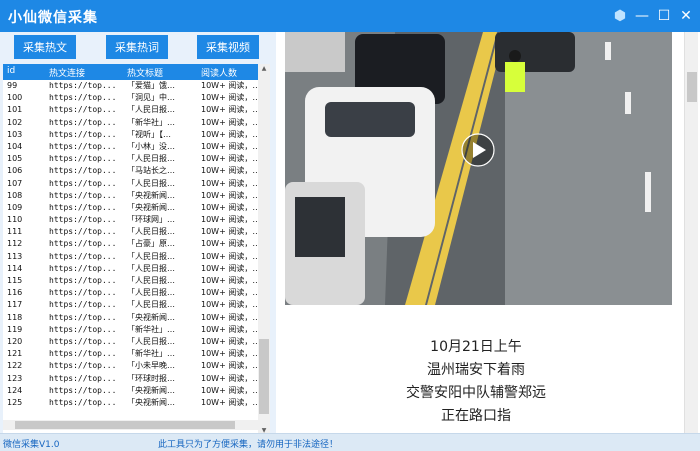  Describe the element at coordinates (653, 16) in the screenshot. I see `window-controls: ⬢ — ☐ ✕` at that location.